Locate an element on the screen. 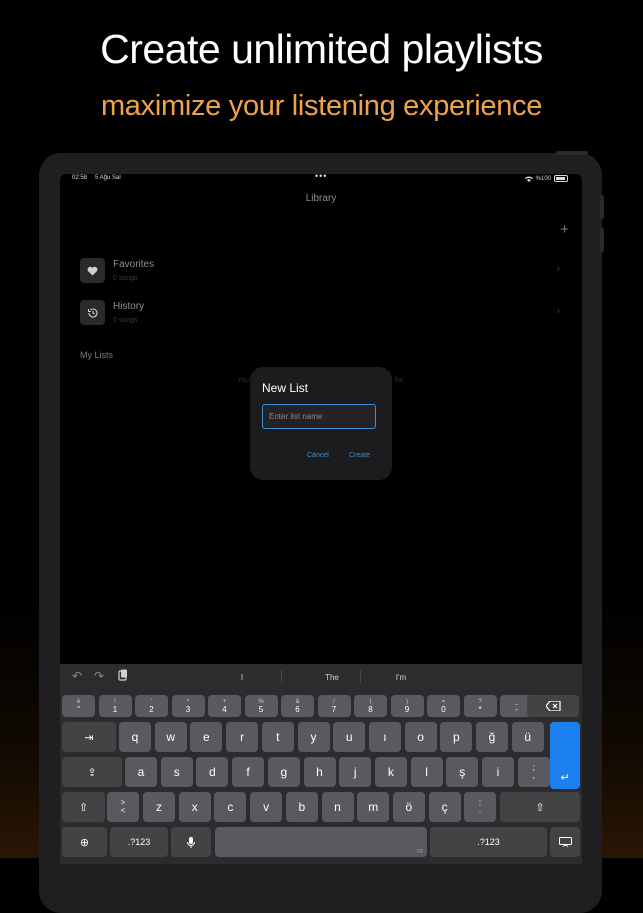 This screenshot has height=913, width=643. battery-percent: %100 is located at coordinates (543, 178).